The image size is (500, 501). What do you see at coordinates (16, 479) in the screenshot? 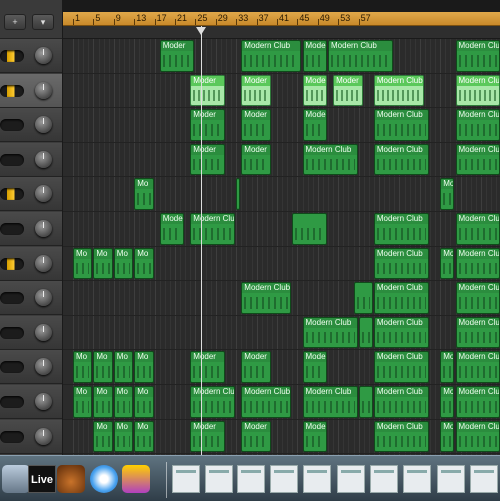
I see `finder-icon` at bounding box center [16, 479].